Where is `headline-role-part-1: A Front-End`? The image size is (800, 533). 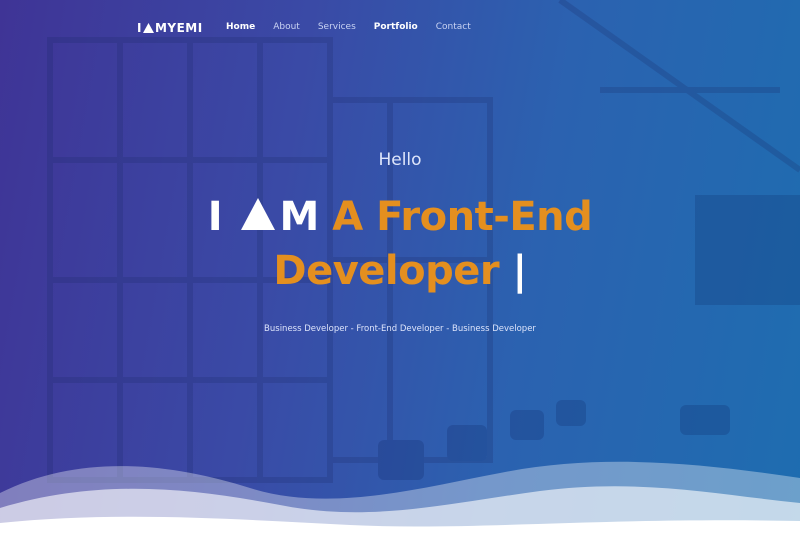 headline-role-part-1: A Front-End is located at coordinates (462, 217).